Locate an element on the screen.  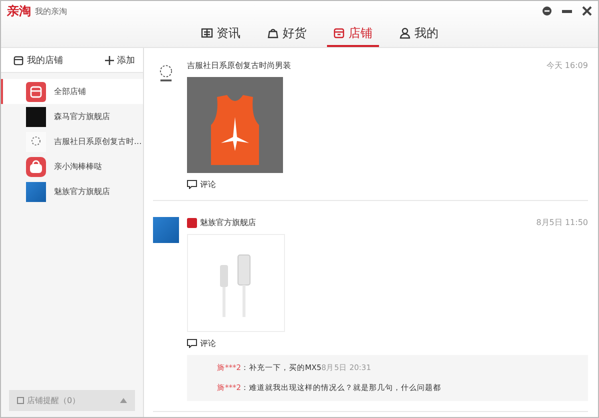
close-icon is located at coordinates (587, 11).